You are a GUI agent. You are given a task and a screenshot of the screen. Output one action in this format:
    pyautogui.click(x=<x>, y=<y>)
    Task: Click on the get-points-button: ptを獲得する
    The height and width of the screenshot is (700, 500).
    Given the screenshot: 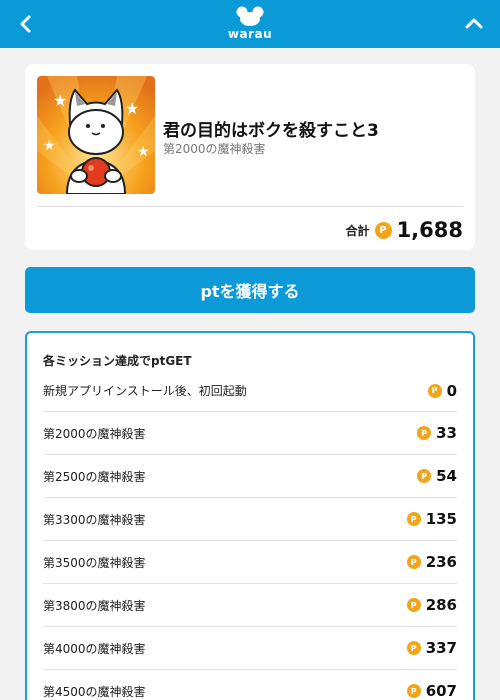 What is the action you would take?
    pyautogui.click(x=250, y=290)
    